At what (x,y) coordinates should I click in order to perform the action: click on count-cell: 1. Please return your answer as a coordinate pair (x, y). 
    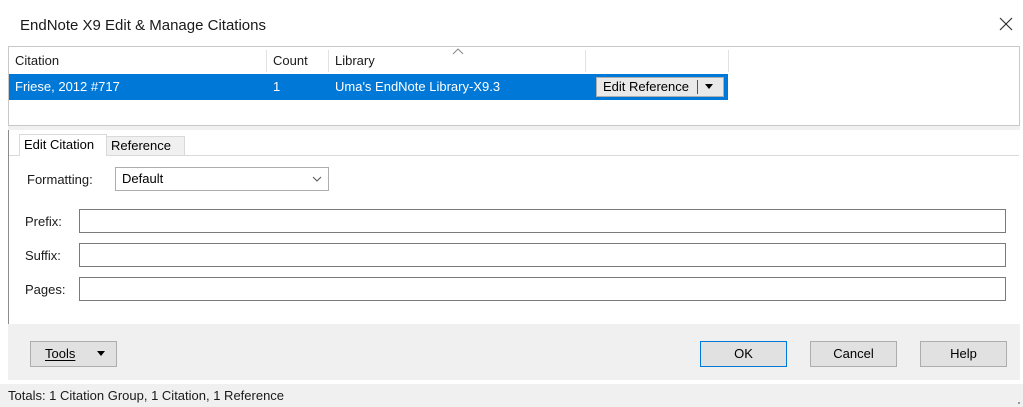
    Looking at the image, I should click on (277, 86).